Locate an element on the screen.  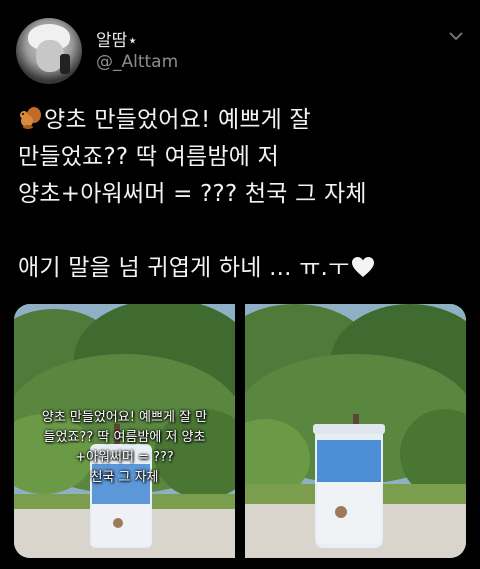
heart-icon is located at coordinates (363, 267).